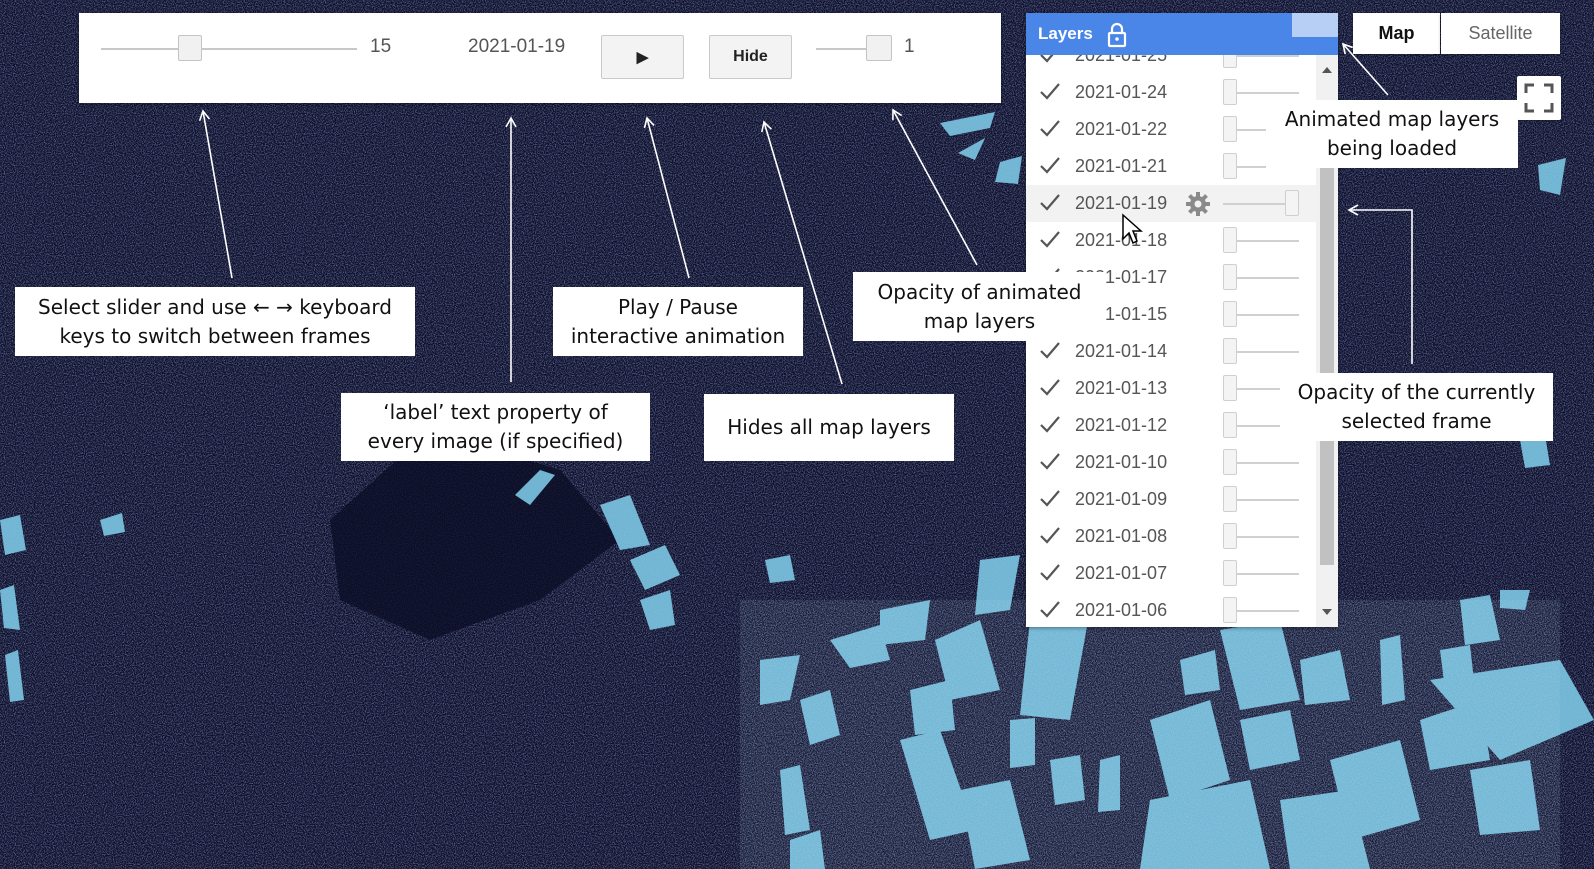  What do you see at coordinates (1327, 70) in the screenshot?
I see `scroll-up-icon` at bounding box center [1327, 70].